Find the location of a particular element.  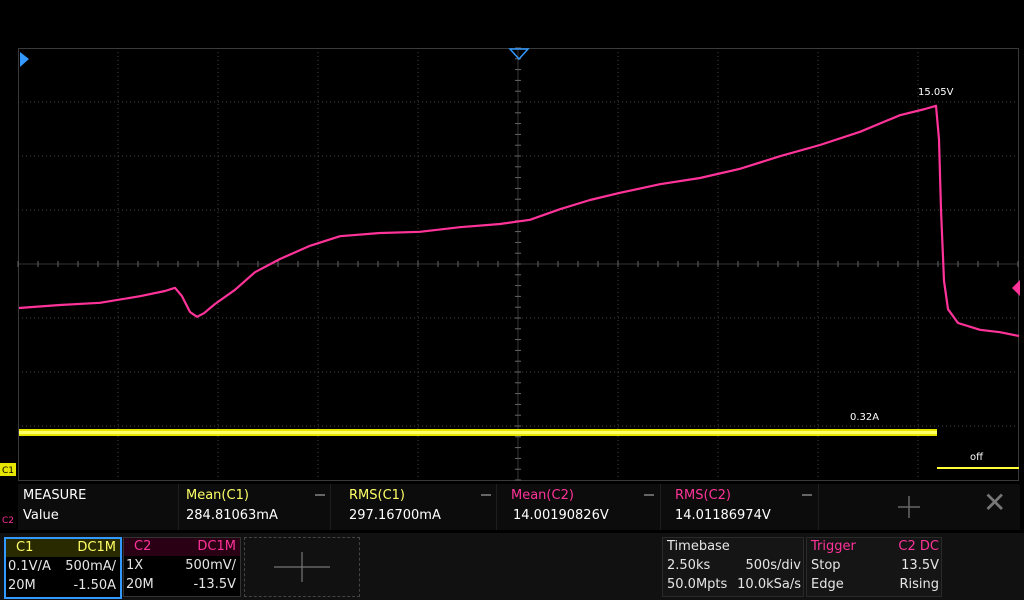

timebase-rate: 10.0kSa/s is located at coordinates (769, 584).